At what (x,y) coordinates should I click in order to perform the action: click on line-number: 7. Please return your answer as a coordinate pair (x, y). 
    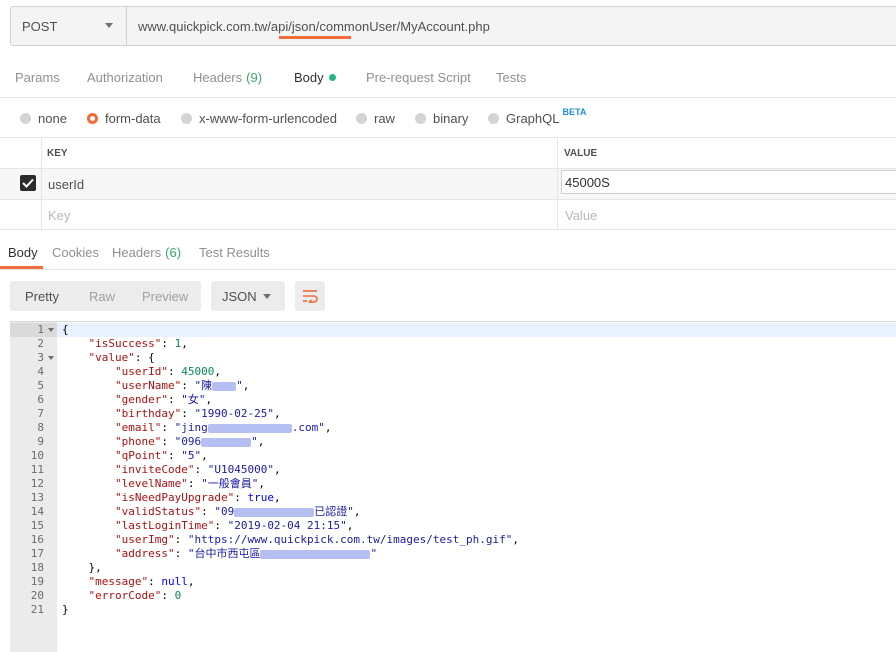
    Looking at the image, I should click on (40, 413).